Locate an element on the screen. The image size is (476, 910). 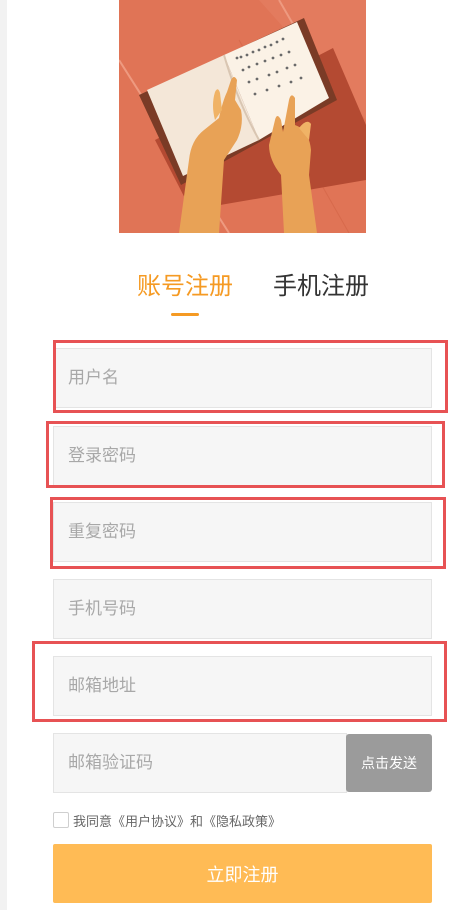
email-code-field is located at coordinates (200, 763).